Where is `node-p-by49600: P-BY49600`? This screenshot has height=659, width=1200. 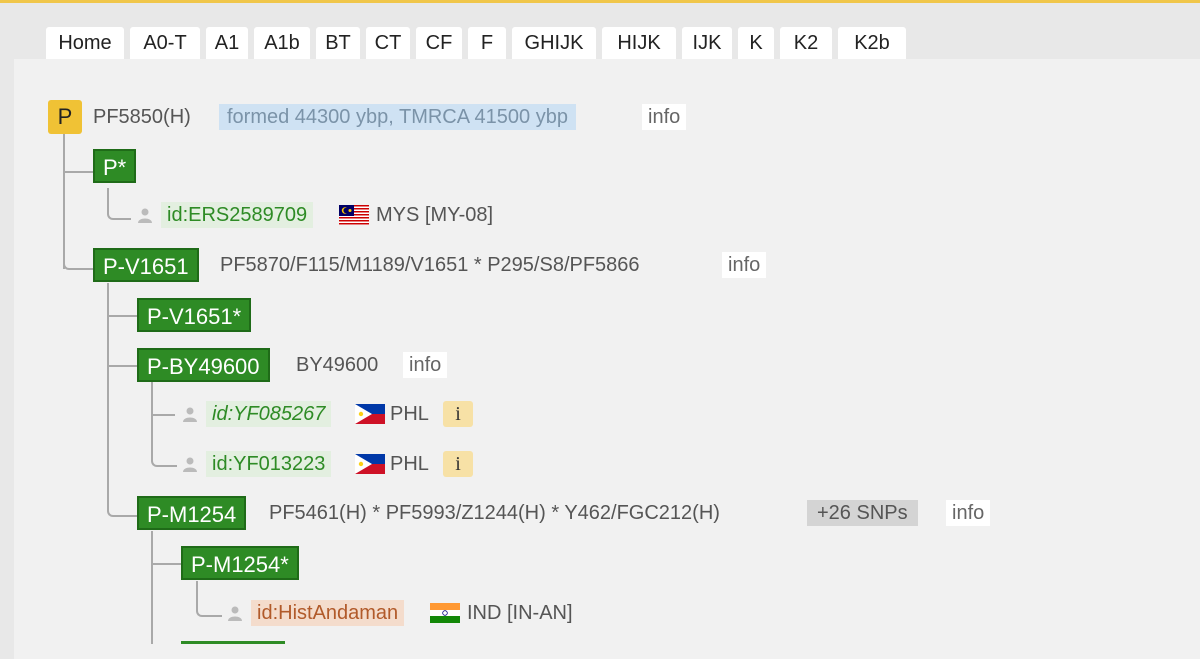
node-p-by49600: P-BY49600 is located at coordinates (203, 365).